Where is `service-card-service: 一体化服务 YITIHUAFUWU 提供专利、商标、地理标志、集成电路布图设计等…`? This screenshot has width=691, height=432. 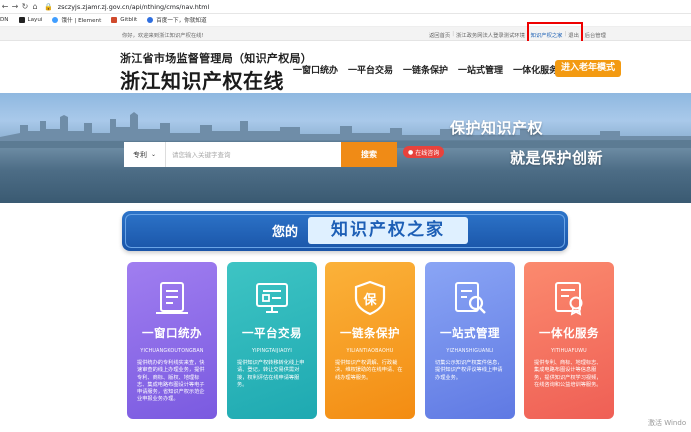 service-card-service: 一体化服务 YITIHUAFUWU 提供专利、商标、地理标志、集成电路布图设计等… is located at coordinates (569, 340).